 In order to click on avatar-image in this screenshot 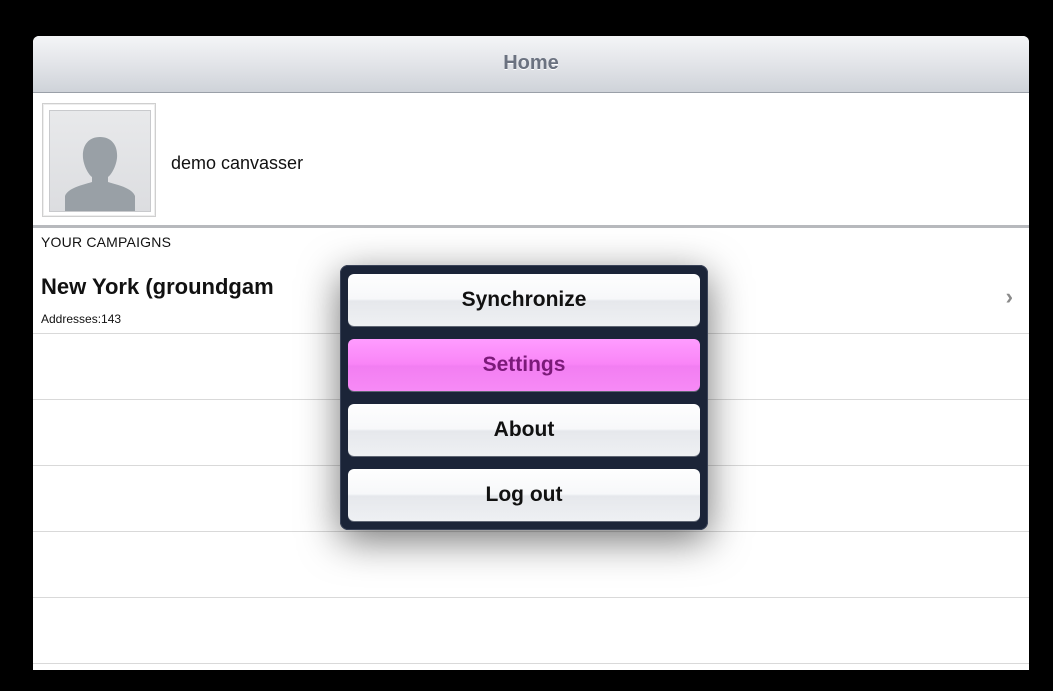, I will do `click(100, 161)`.